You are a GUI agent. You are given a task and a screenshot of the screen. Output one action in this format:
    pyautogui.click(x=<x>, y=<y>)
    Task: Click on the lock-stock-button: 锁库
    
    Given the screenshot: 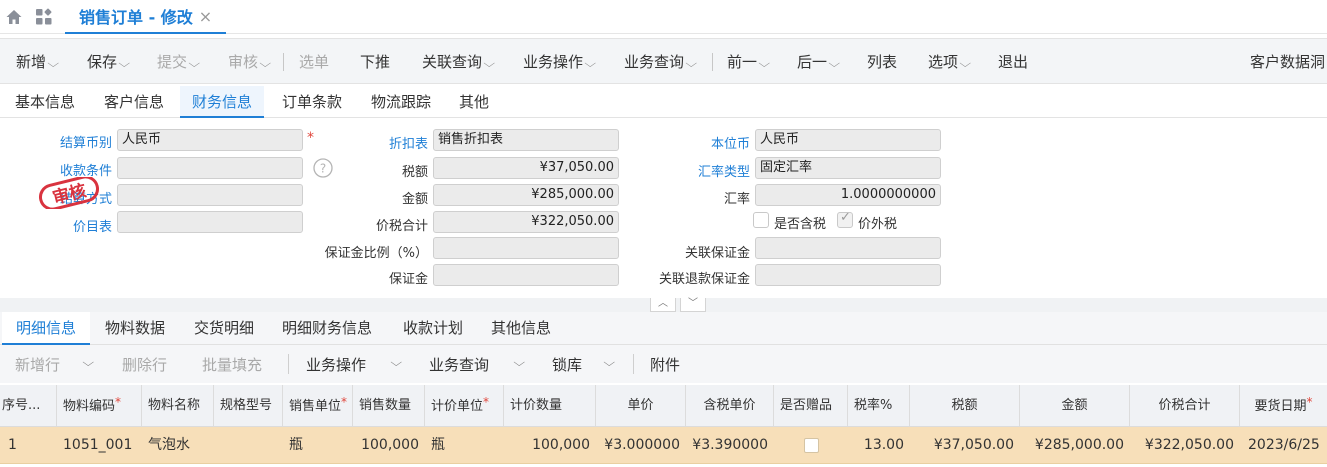 What is the action you would take?
    pyautogui.click(x=567, y=364)
    